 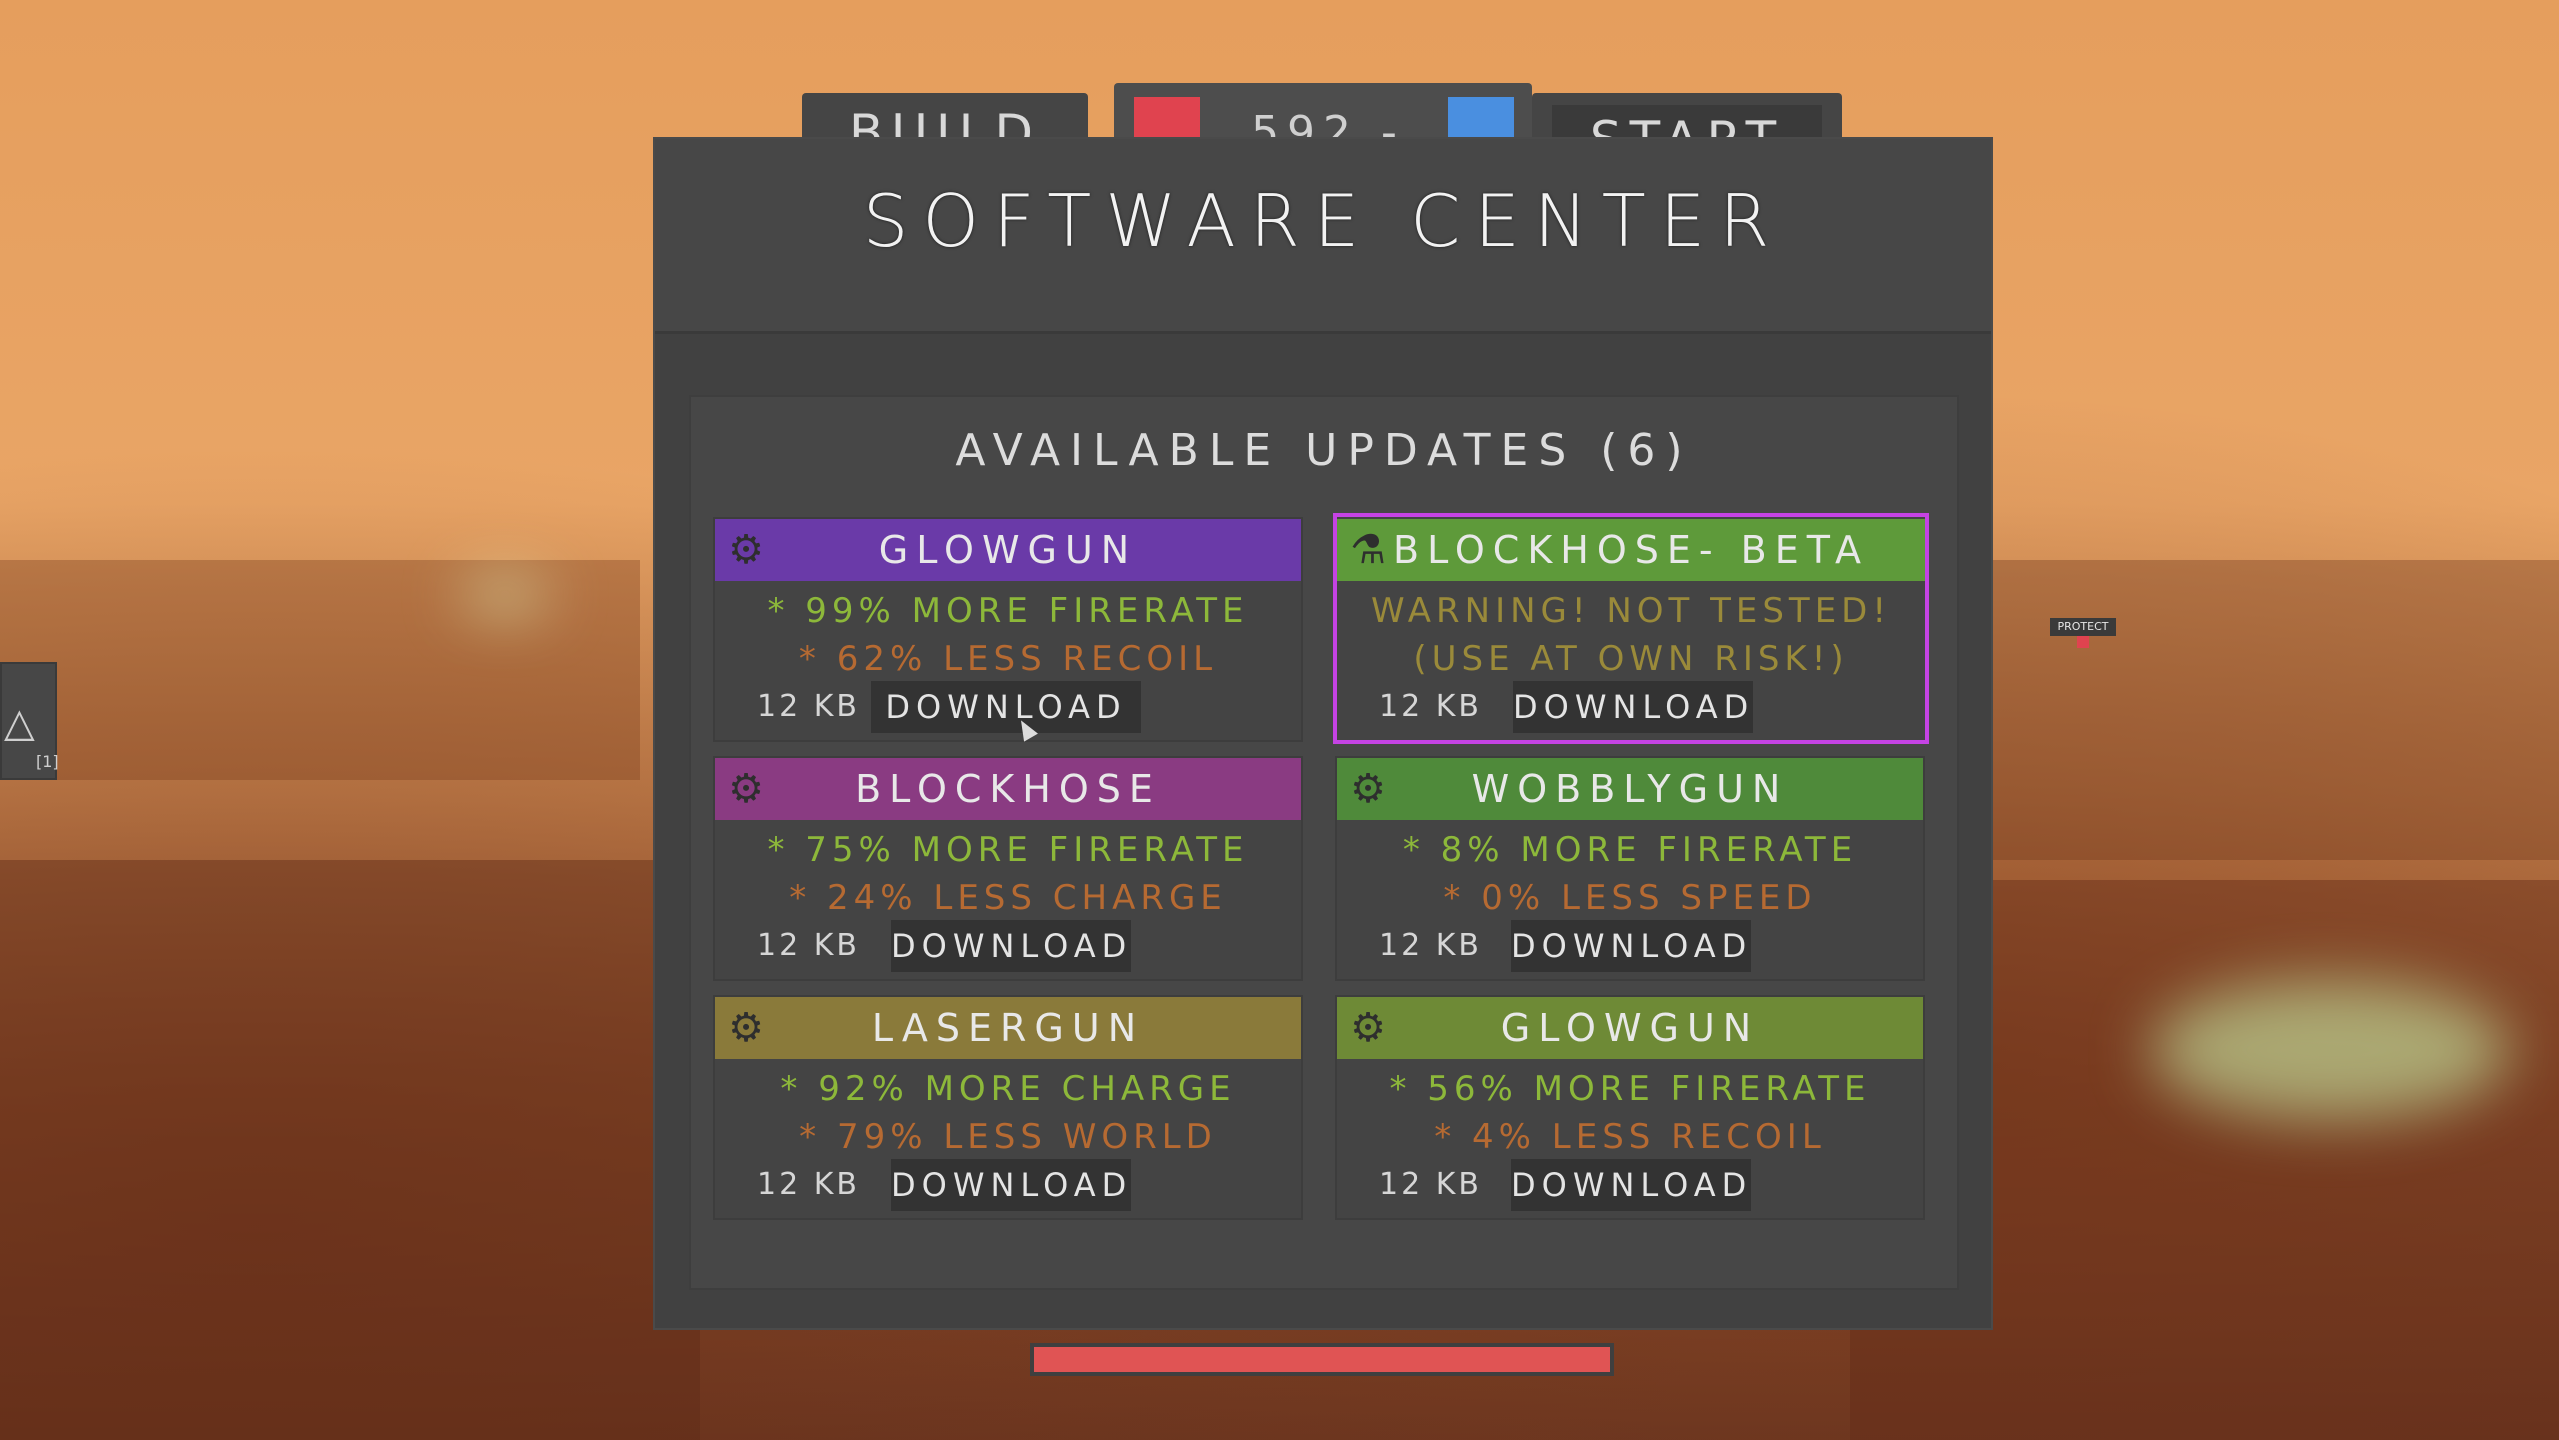 What do you see at coordinates (1008, 898) in the screenshot?
I see `card-penalty: * 24% LESS CHARGE` at bounding box center [1008, 898].